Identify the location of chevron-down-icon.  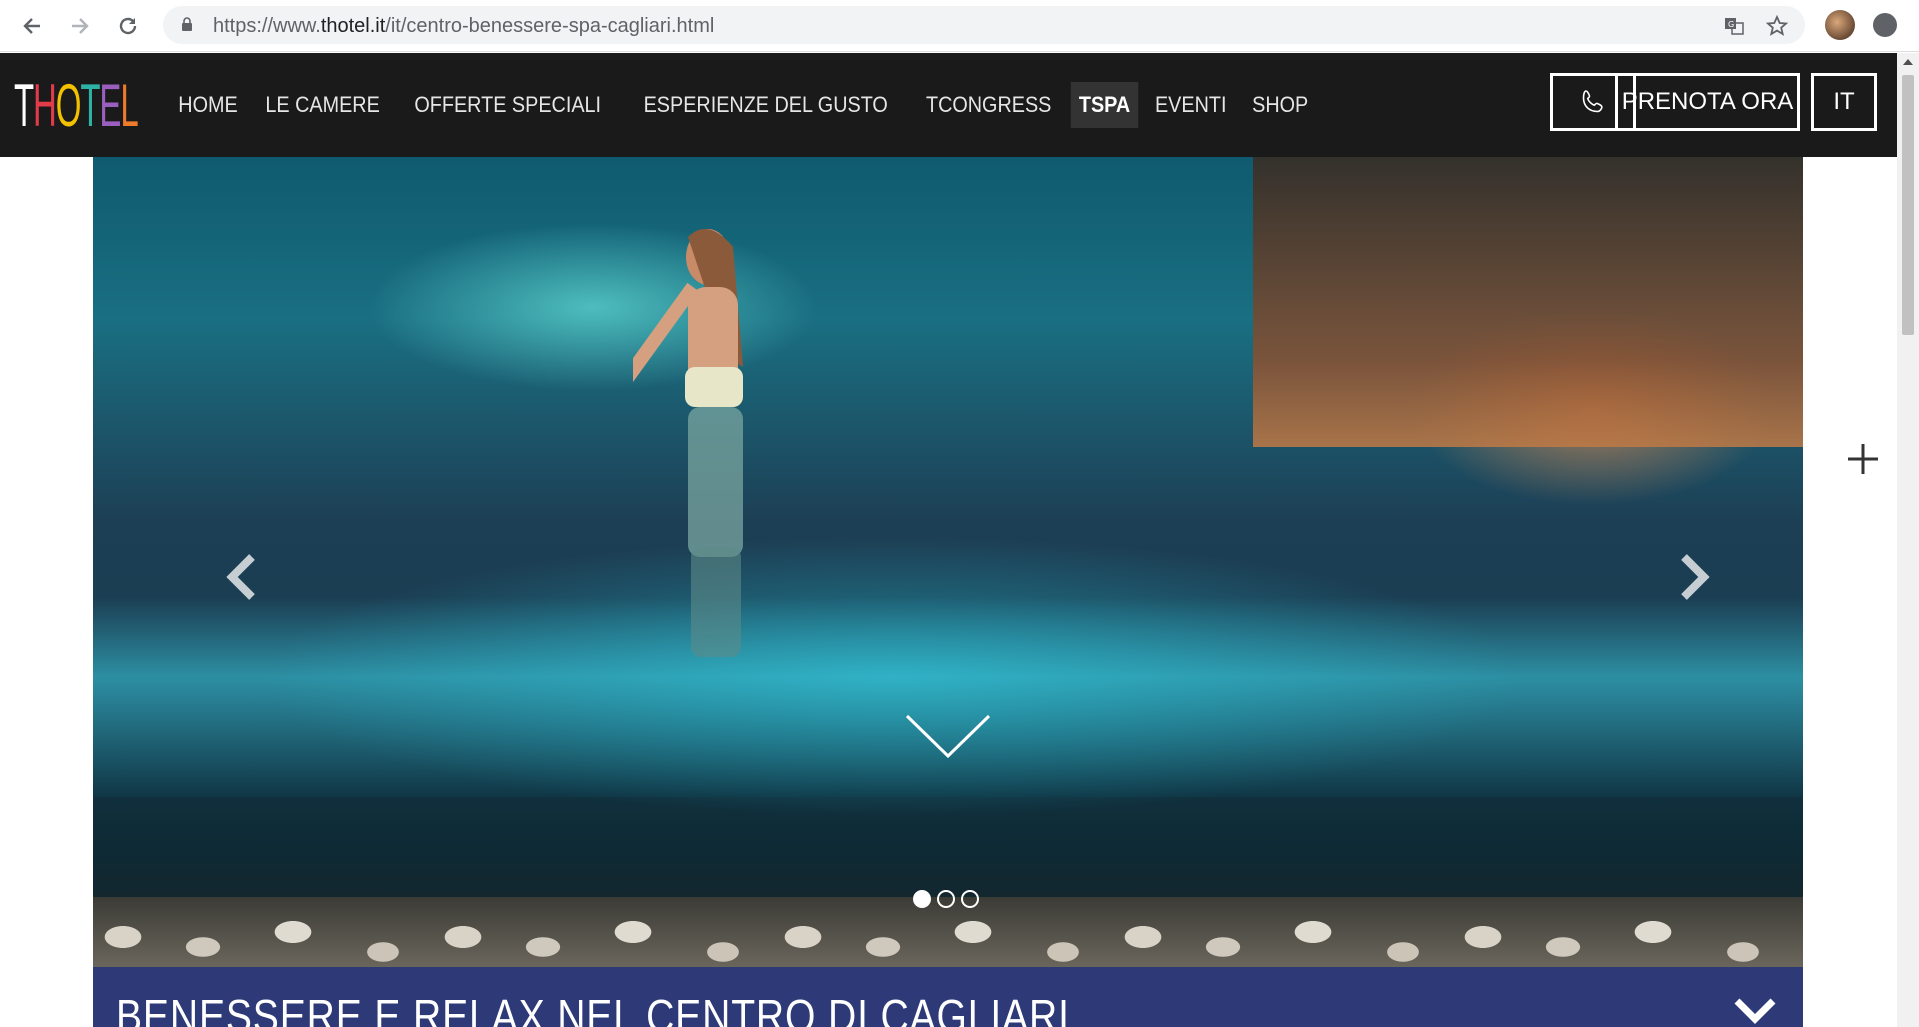
(1755, 1012).